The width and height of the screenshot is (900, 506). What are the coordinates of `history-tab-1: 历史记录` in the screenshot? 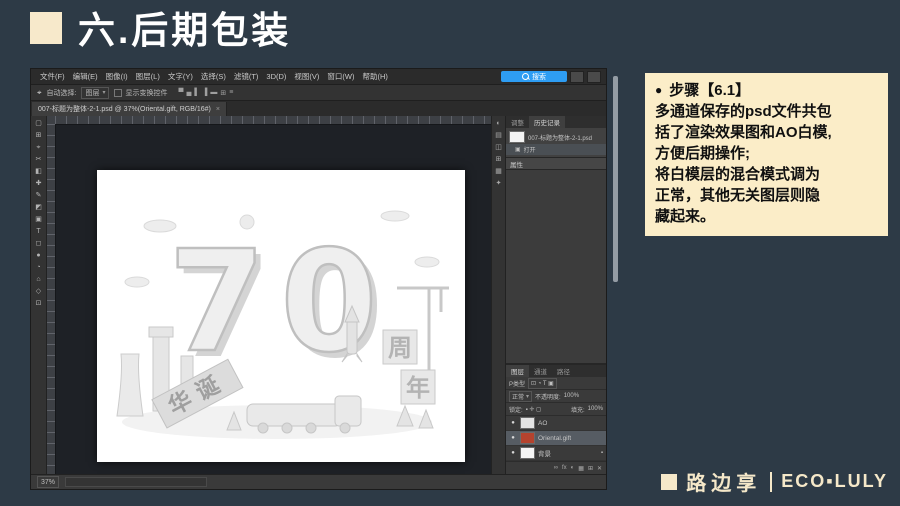 It's located at (547, 122).